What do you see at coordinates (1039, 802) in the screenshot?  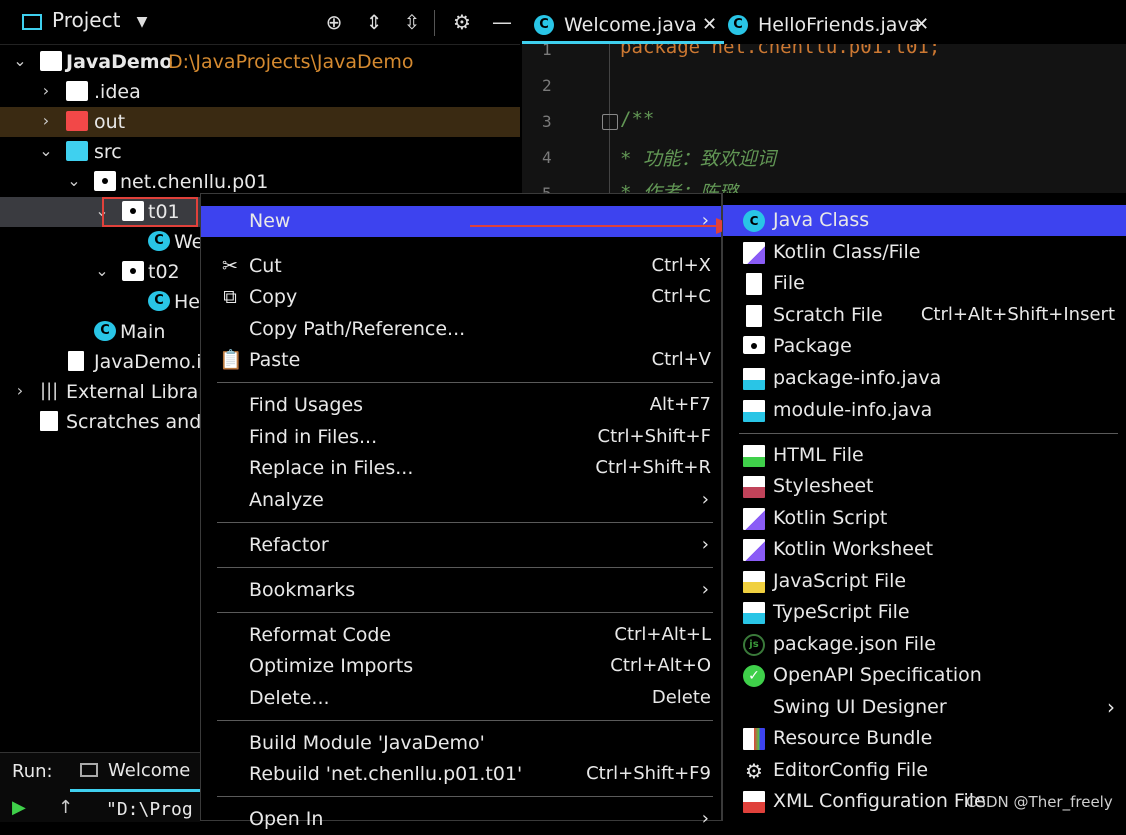 I see `watermark: CSDN @Ther_freely` at bounding box center [1039, 802].